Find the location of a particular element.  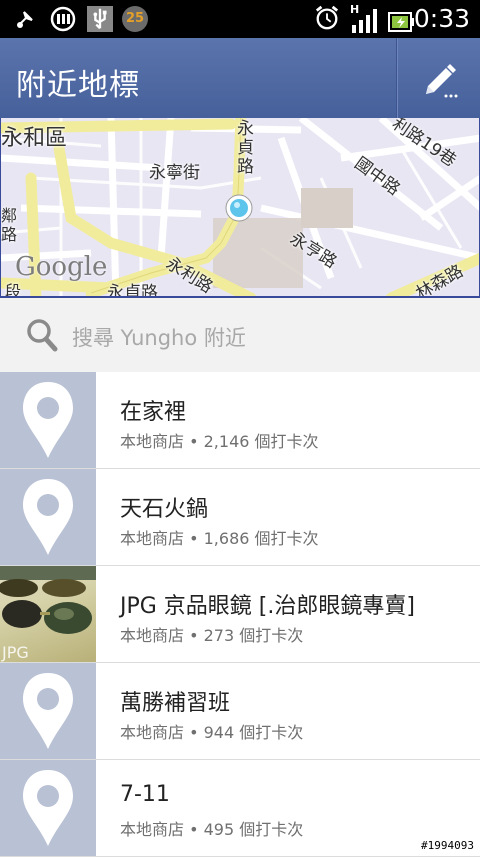

place-list-item: 7-11 本地商店 • 495 個打卡次 is located at coordinates (240, 808).